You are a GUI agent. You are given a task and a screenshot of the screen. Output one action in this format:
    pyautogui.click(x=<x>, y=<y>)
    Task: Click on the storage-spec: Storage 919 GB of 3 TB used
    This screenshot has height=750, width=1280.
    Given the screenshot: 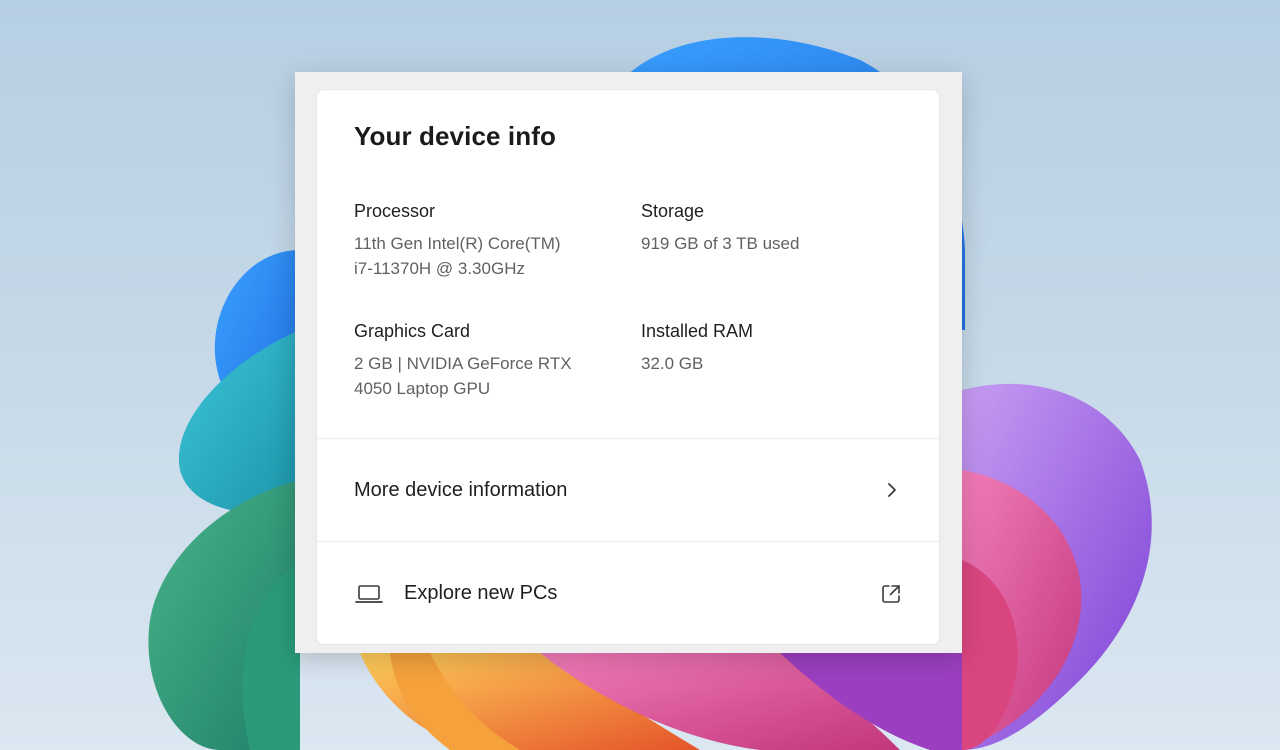 What is the action you would take?
    pyautogui.click(x=766, y=227)
    